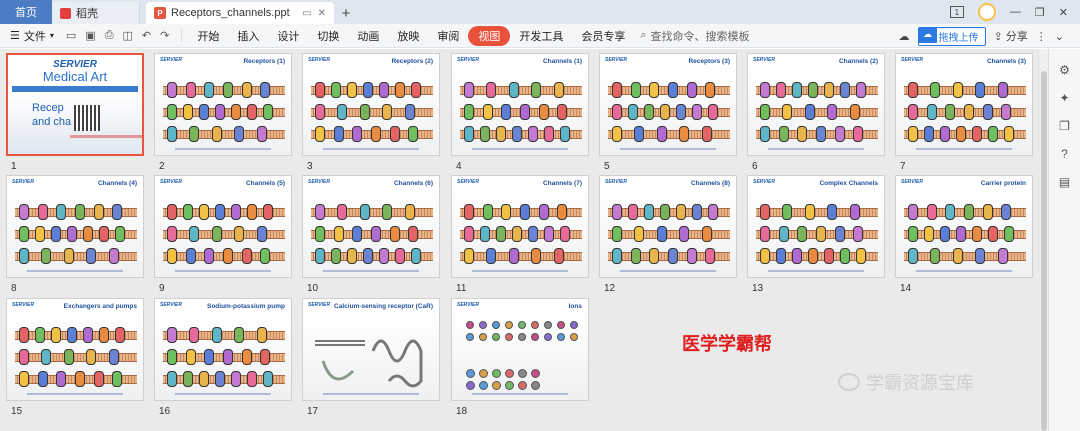 Image resolution: width=1080 pixels, height=431 pixels. Describe the element at coordinates (1011, 36) in the screenshot. I see `share-button: ⇪ 分享` at that location.